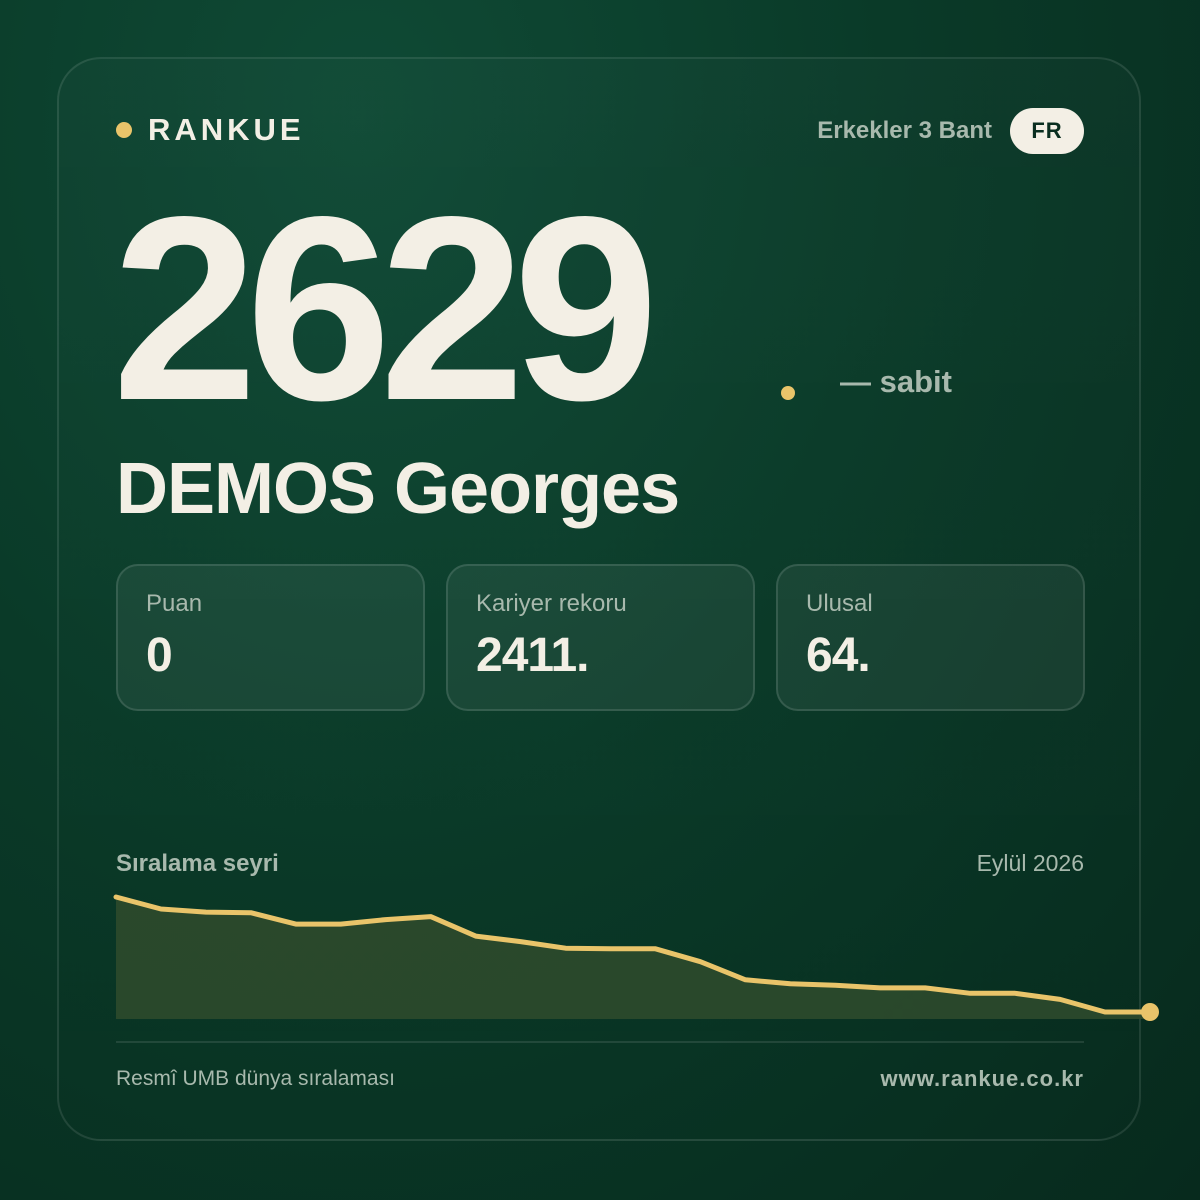  What do you see at coordinates (1150, 1012) in the screenshot?
I see `chart-endpoint-marker` at bounding box center [1150, 1012].